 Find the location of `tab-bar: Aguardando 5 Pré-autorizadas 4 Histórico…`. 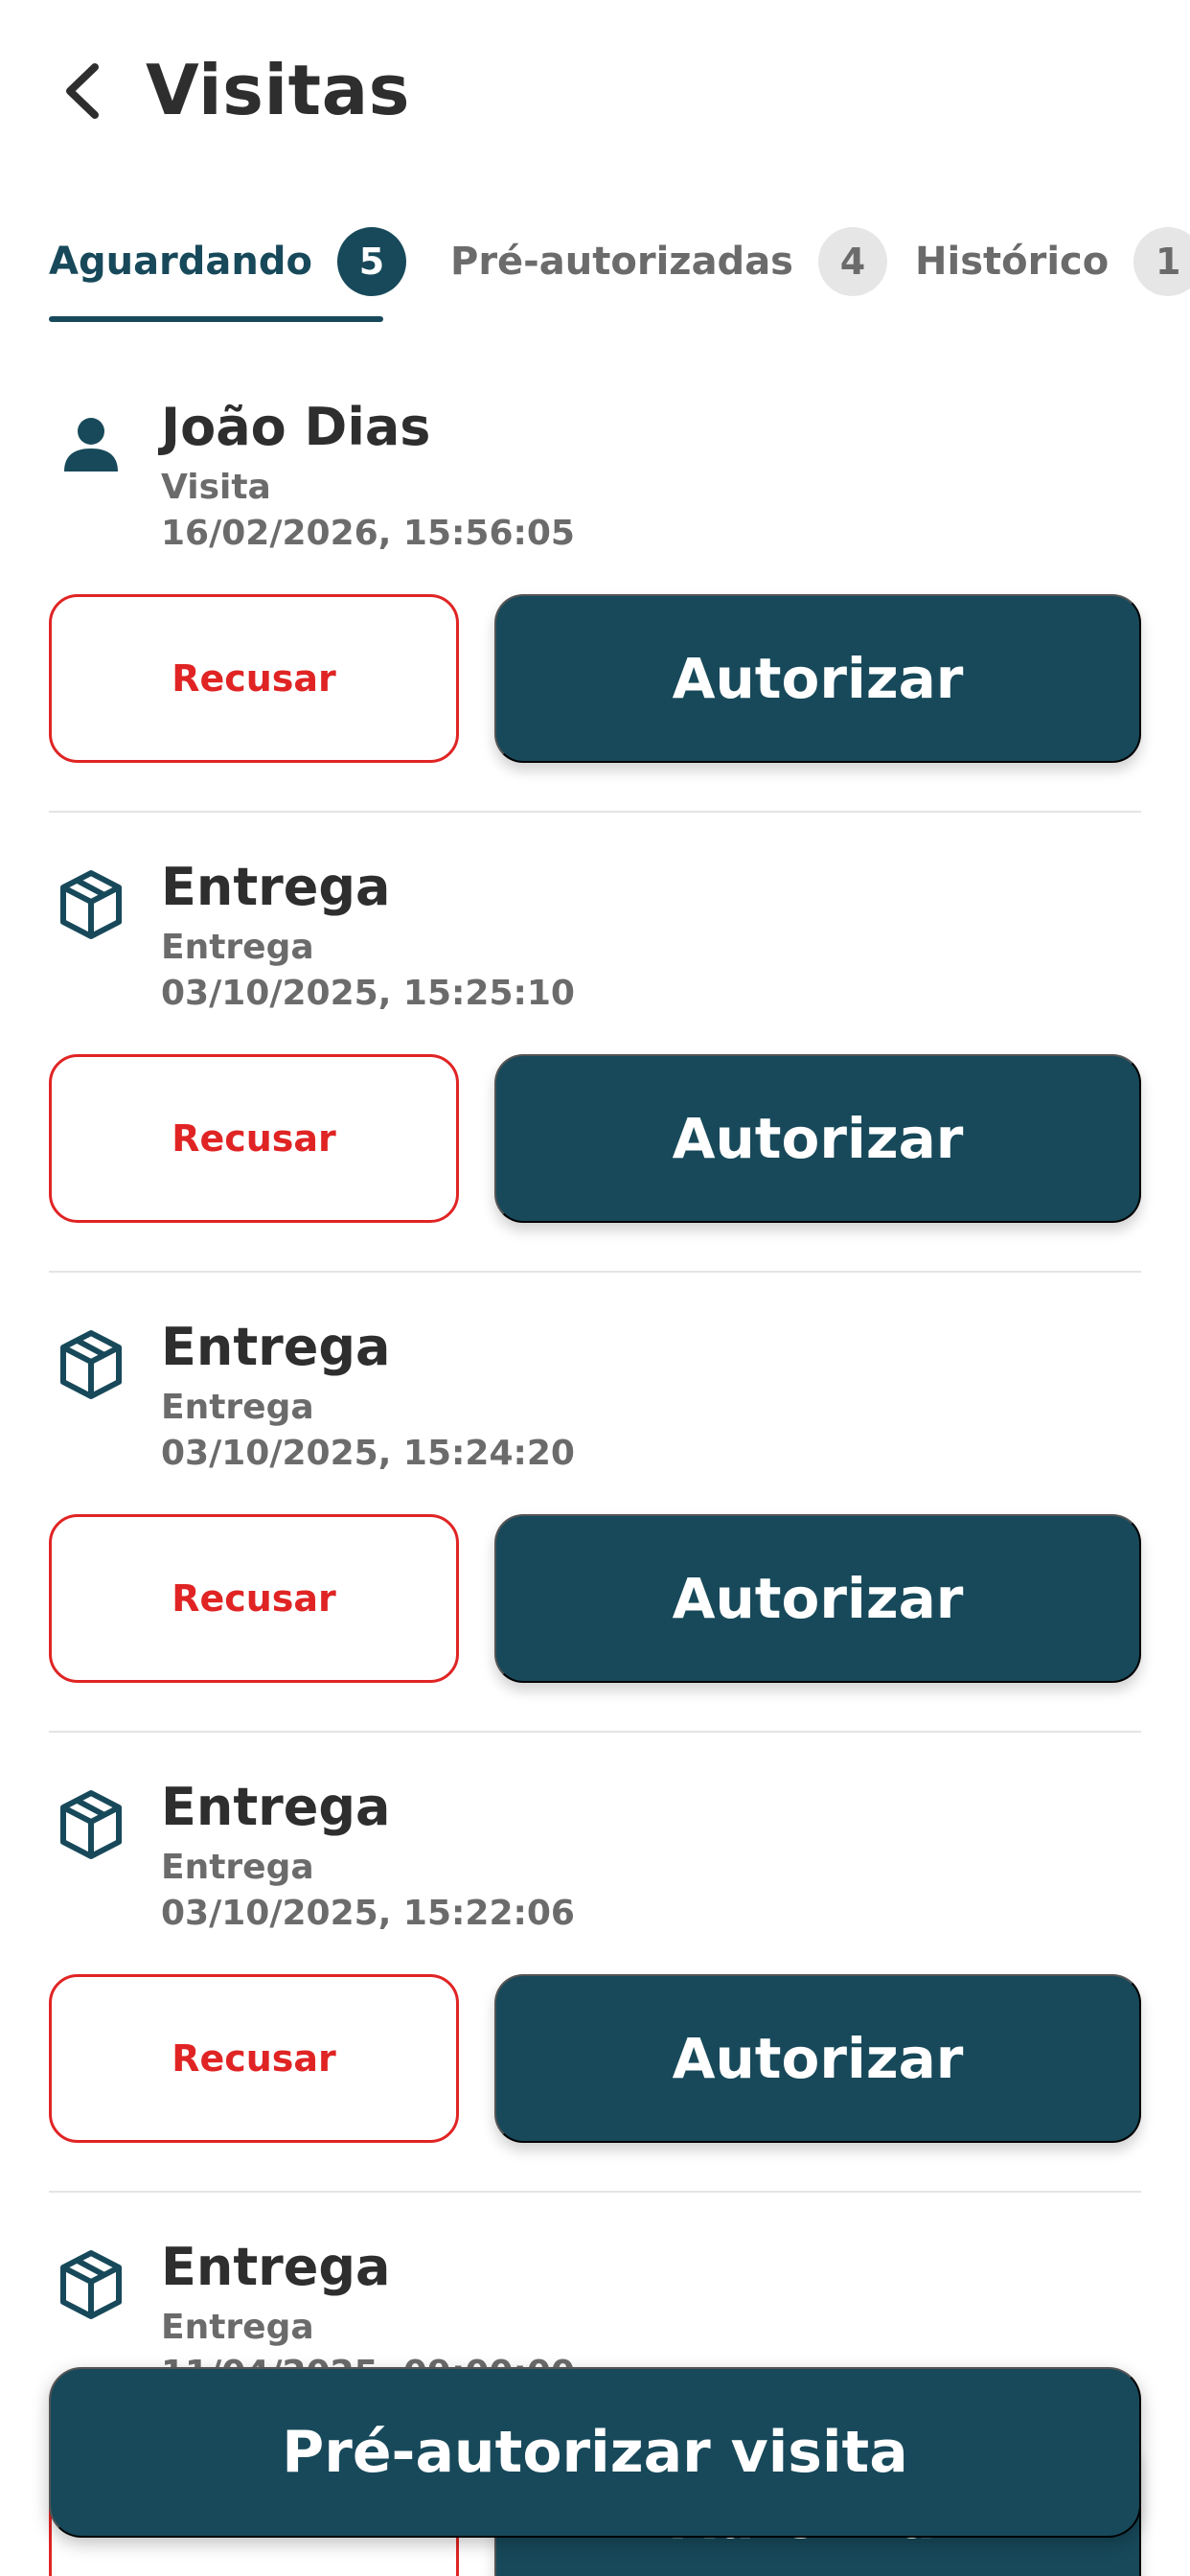

tab-bar: Aguardando 5 Pré-autorizadas 4 Histórico… is located at coordinates (595, 263).